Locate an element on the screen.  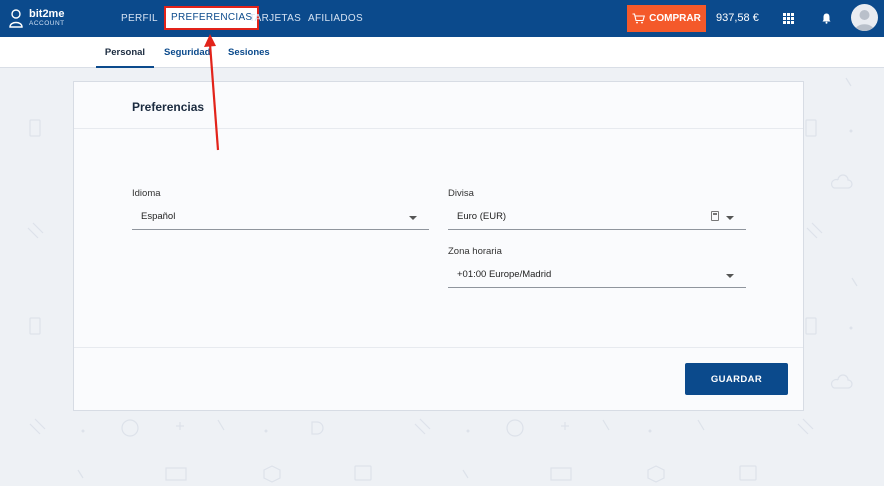
currency-value: Euro (EUR) is located at coordinates (482, 216).